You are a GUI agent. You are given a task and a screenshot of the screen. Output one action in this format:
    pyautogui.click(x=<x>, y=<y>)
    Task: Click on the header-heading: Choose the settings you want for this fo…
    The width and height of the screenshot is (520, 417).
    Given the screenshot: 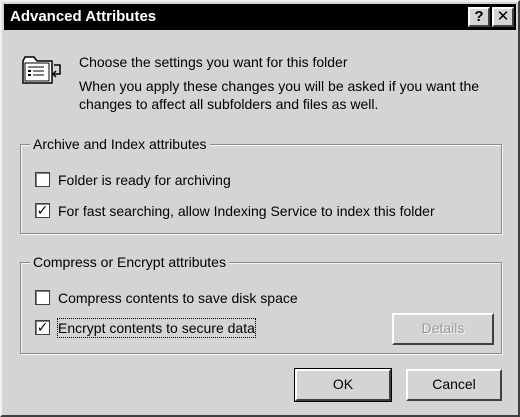 What is the action you would take?
    pyautogui.click(x=213, y=62)
    